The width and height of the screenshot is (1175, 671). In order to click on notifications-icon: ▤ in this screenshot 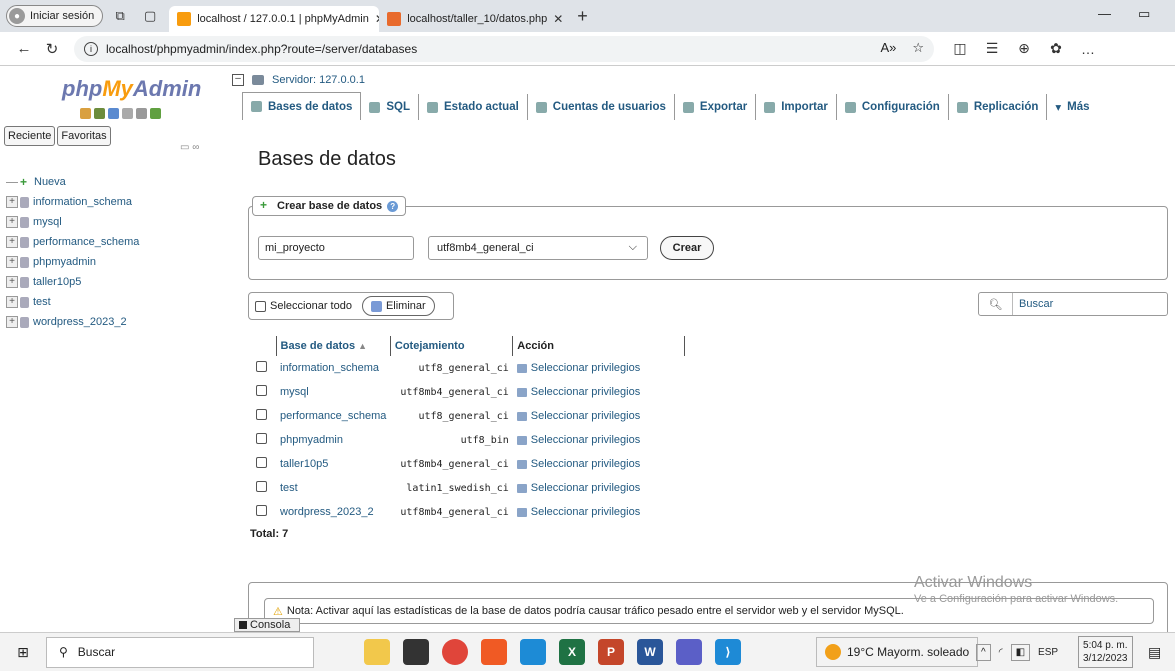, I will do `click(1154, 652)`.